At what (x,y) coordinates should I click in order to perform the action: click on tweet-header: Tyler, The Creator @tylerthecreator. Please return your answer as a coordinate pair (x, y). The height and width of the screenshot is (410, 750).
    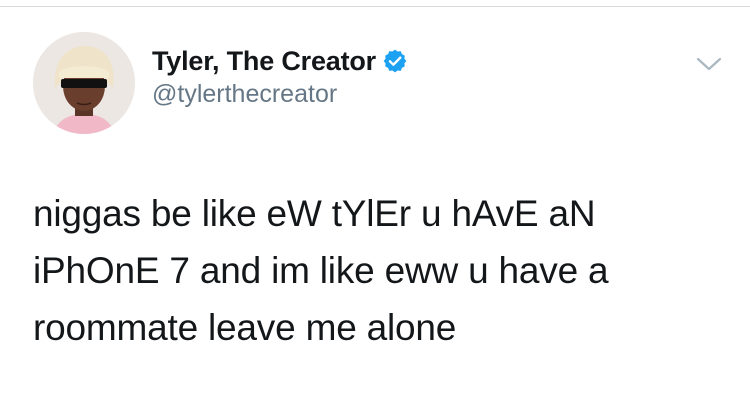
    Looking at the image, I should click on (412, 76).